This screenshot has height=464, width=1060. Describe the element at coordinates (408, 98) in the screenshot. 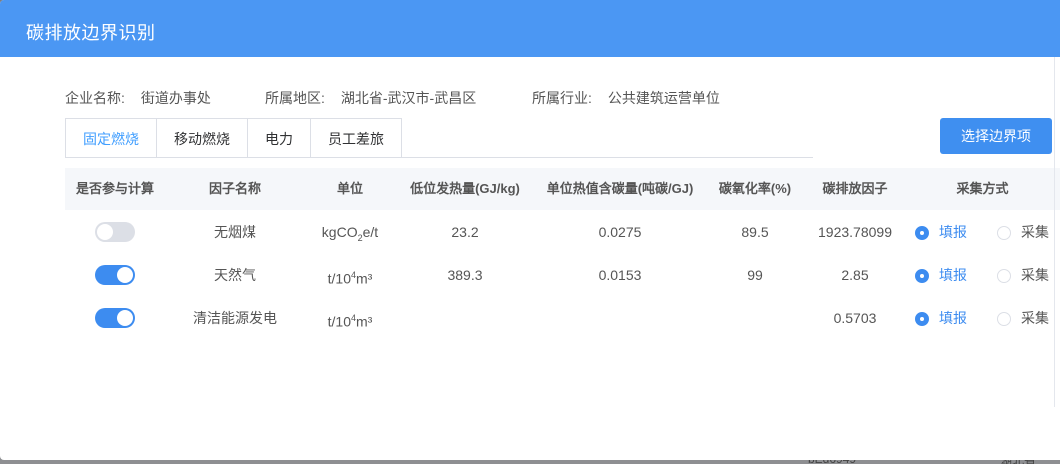

I see `region-value: 湖北省-武汉市-武昌区` at that location.